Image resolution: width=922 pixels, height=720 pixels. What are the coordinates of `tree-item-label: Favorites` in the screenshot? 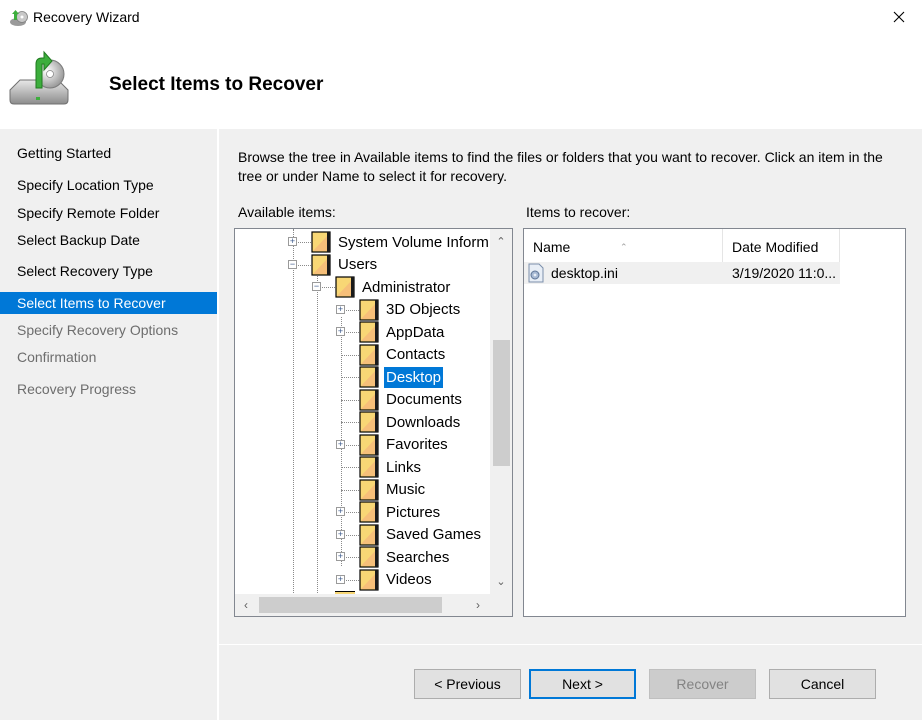 It's located at (417, 444).